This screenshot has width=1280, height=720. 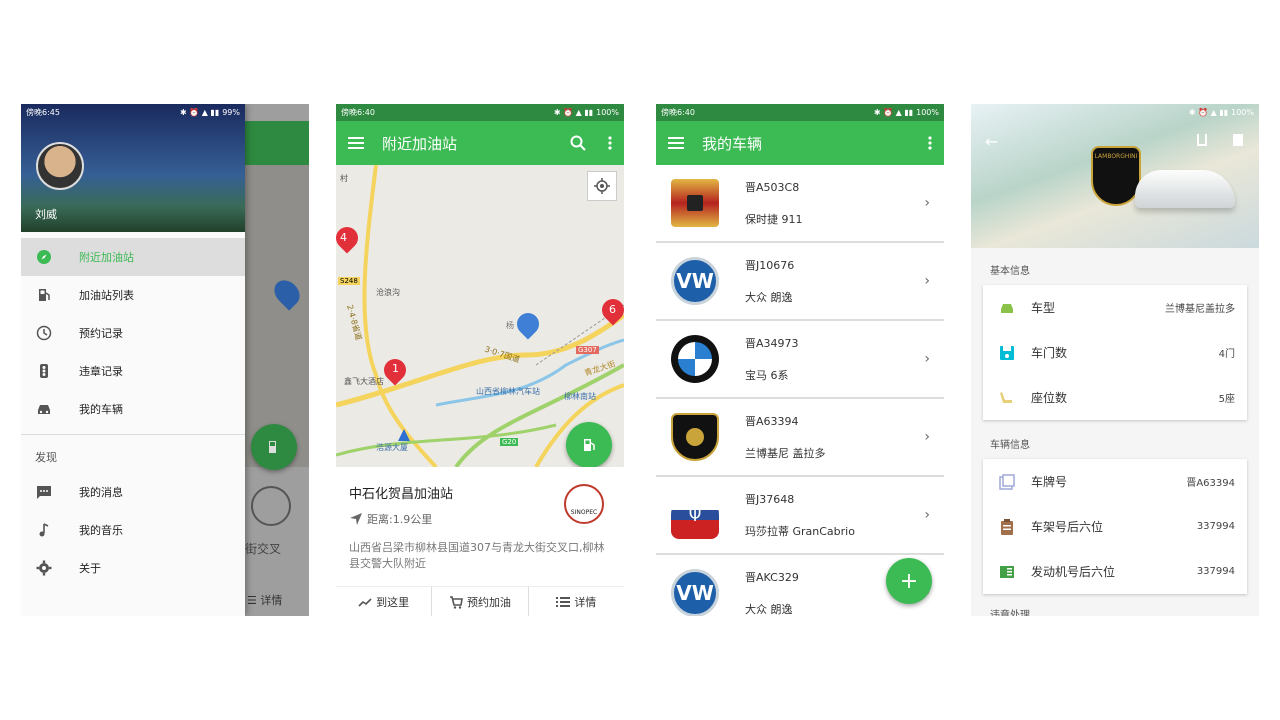 I want to click on vehicle-plate: 晋A63394, so click(x=772, y=421).